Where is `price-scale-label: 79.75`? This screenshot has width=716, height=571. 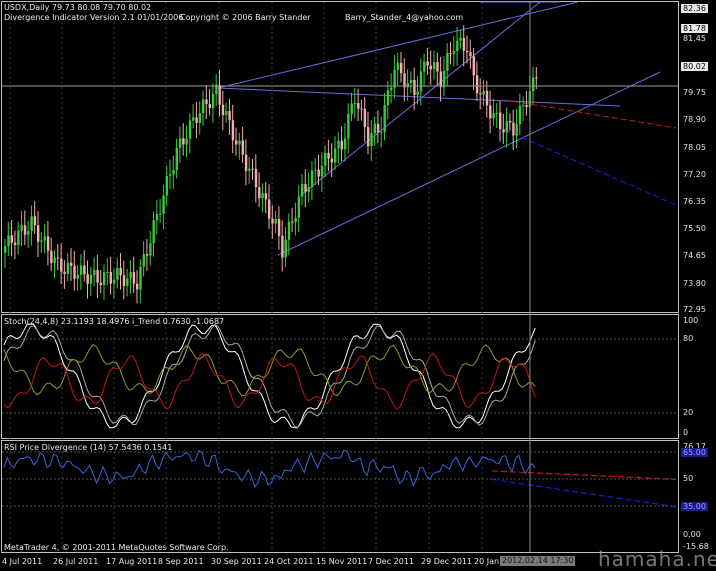
price-scale-label: 79.75 is located at coordinates (694, 92).